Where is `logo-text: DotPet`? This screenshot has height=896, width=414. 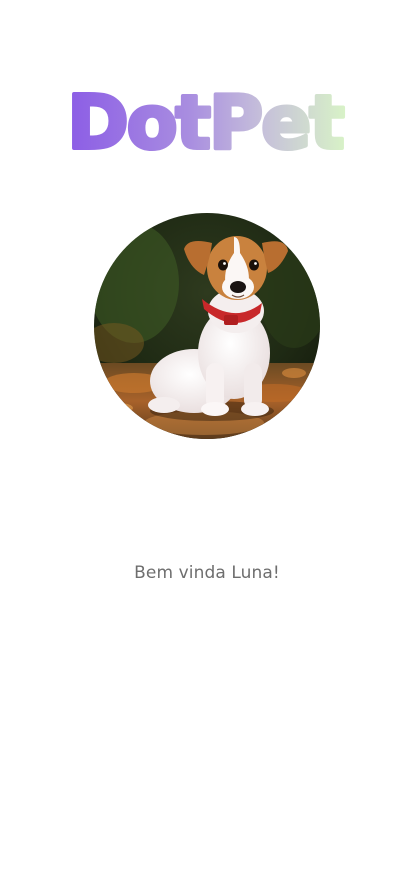 logo-text: DotPet is located at coordinates (205, 123).